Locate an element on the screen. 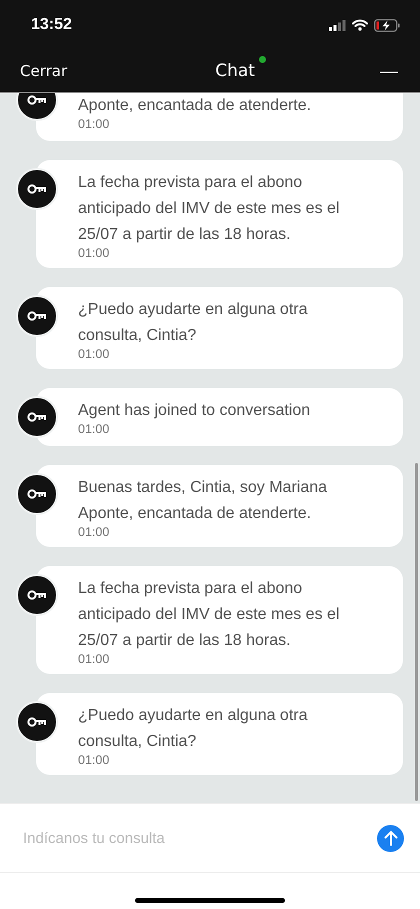 The height and width of the screenshot is (909, 420). wifi-icon is located at coordinates (360, 25).